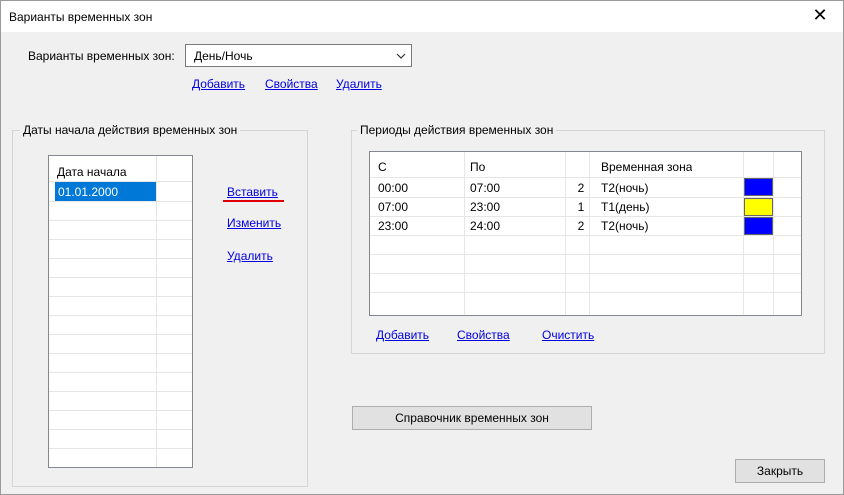  Describe the element at coordinates (298, 55) in the screenshot. I see `variants-combobox: День/Ночь` at that location.